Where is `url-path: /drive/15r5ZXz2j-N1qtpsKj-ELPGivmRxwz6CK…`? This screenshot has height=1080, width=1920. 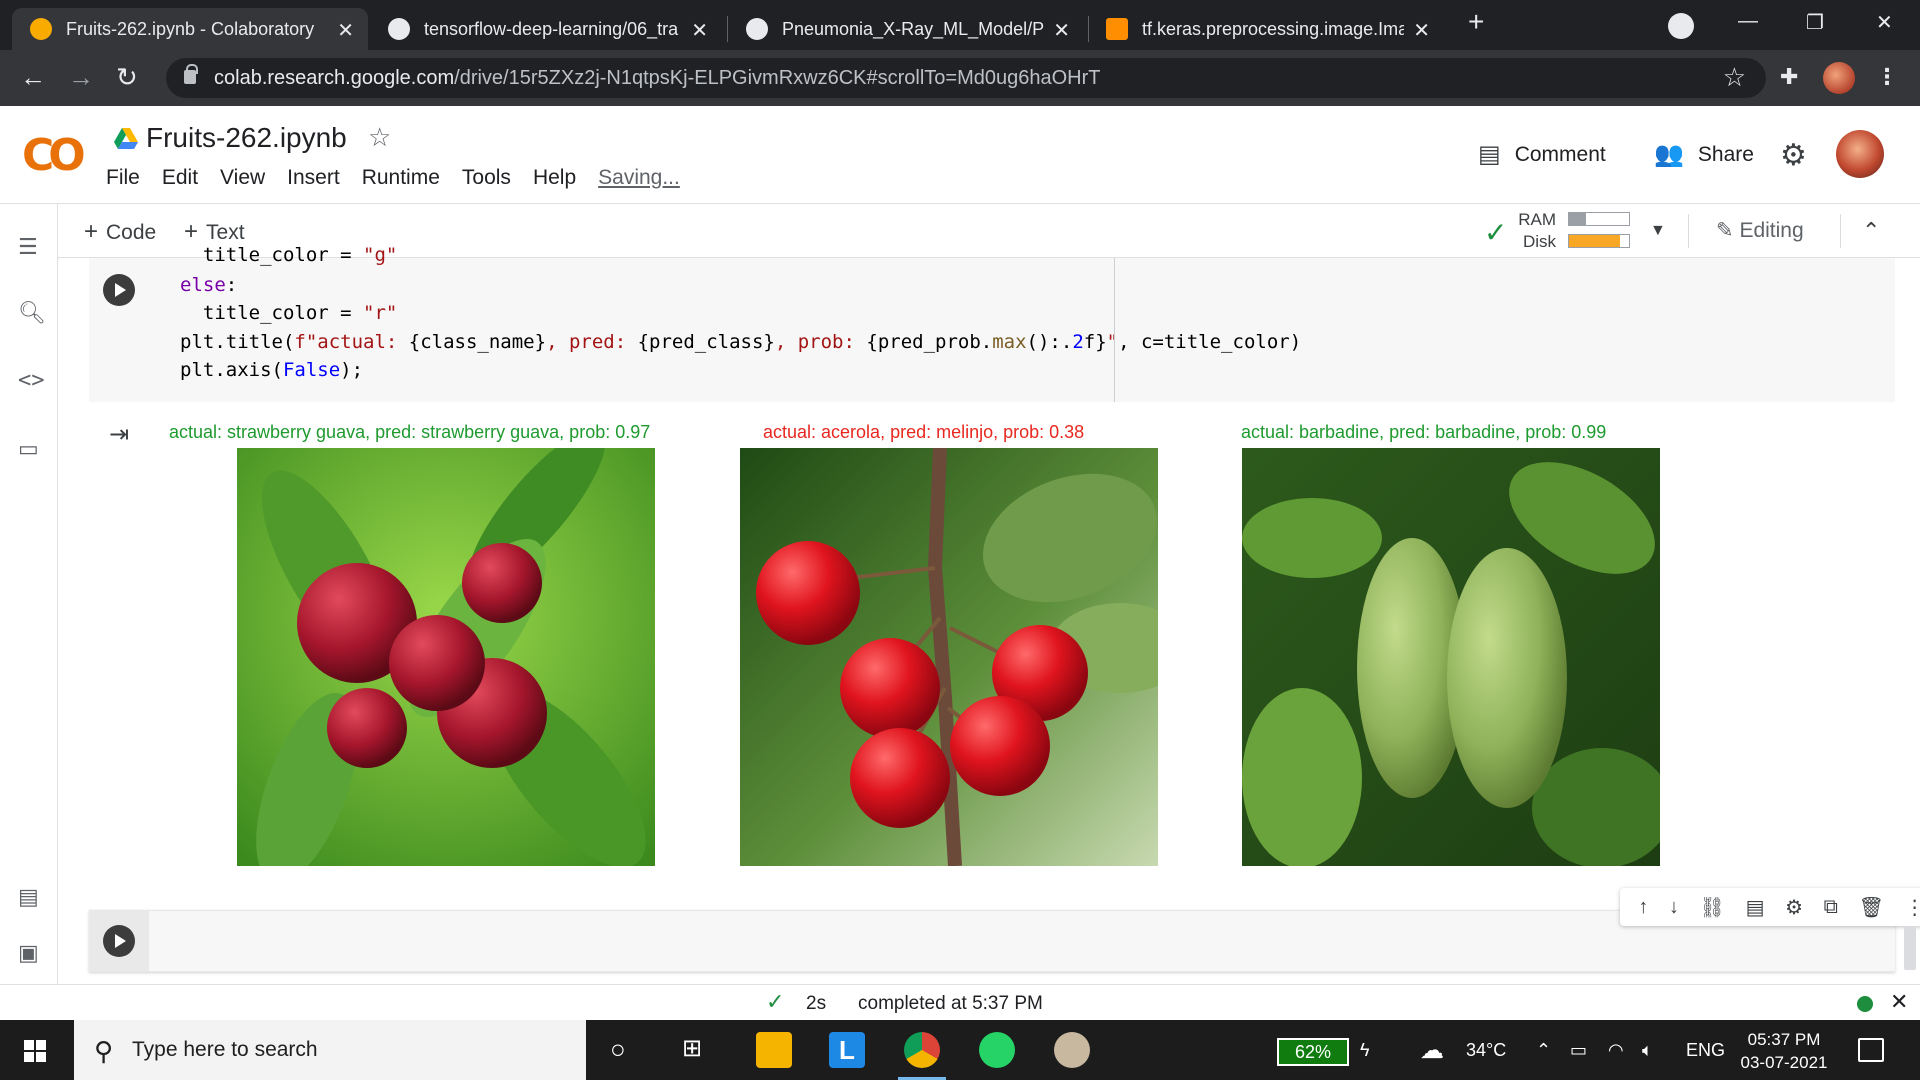 url-path: /drive/15r5ZXz2j-N1qtpsKj-ELPGivmRxwz6CK… is located at coordinates (777, 77).